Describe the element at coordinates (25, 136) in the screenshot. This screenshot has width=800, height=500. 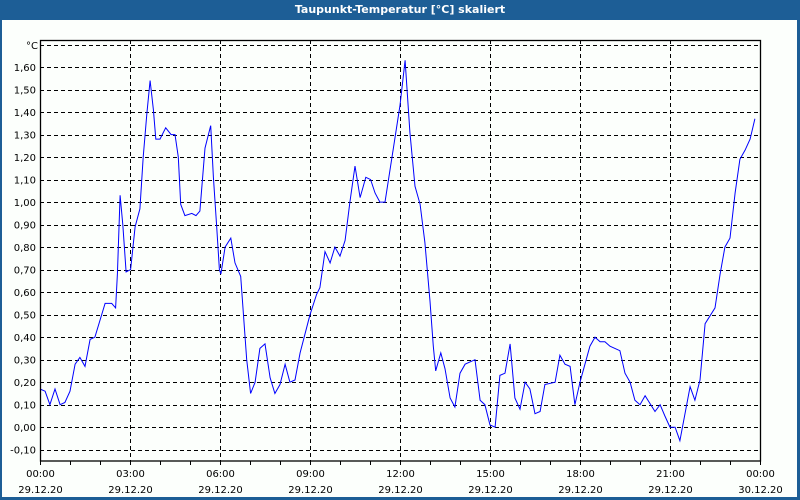
I see `y-tick-label: 1,30` at that location.